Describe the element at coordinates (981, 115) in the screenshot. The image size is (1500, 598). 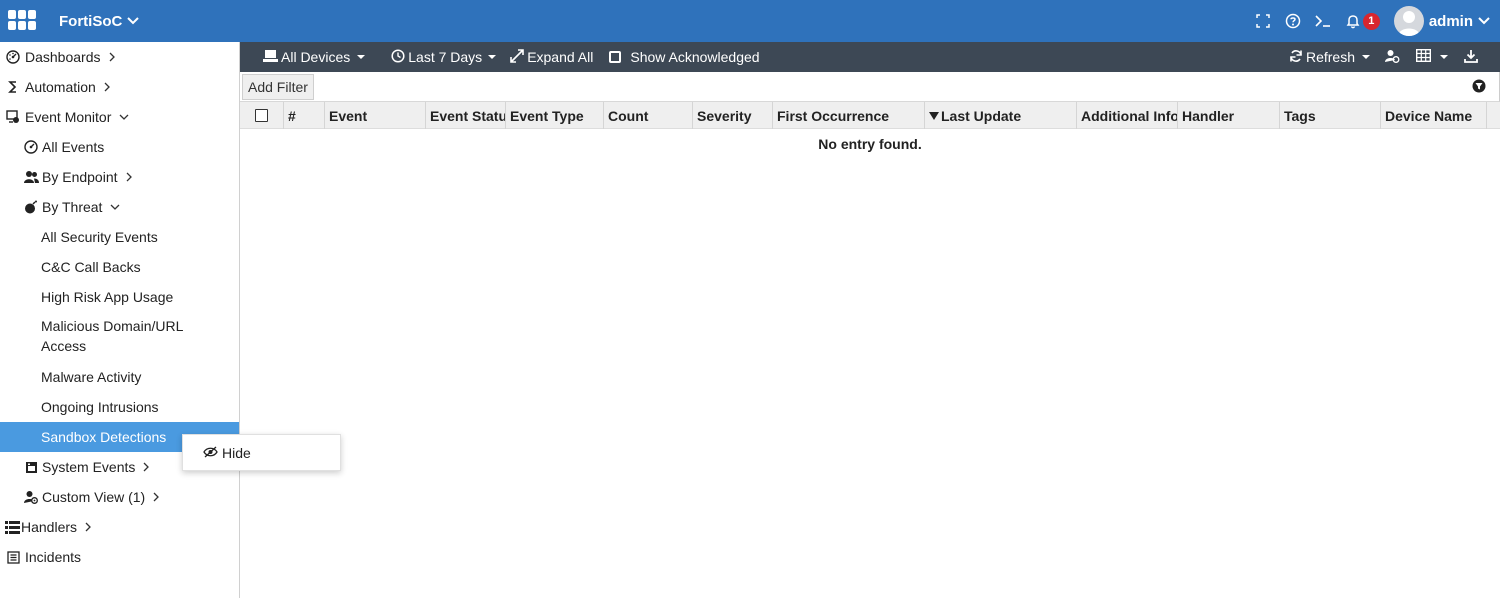
I see `column-header-last-update-label: Last Update` at that location.